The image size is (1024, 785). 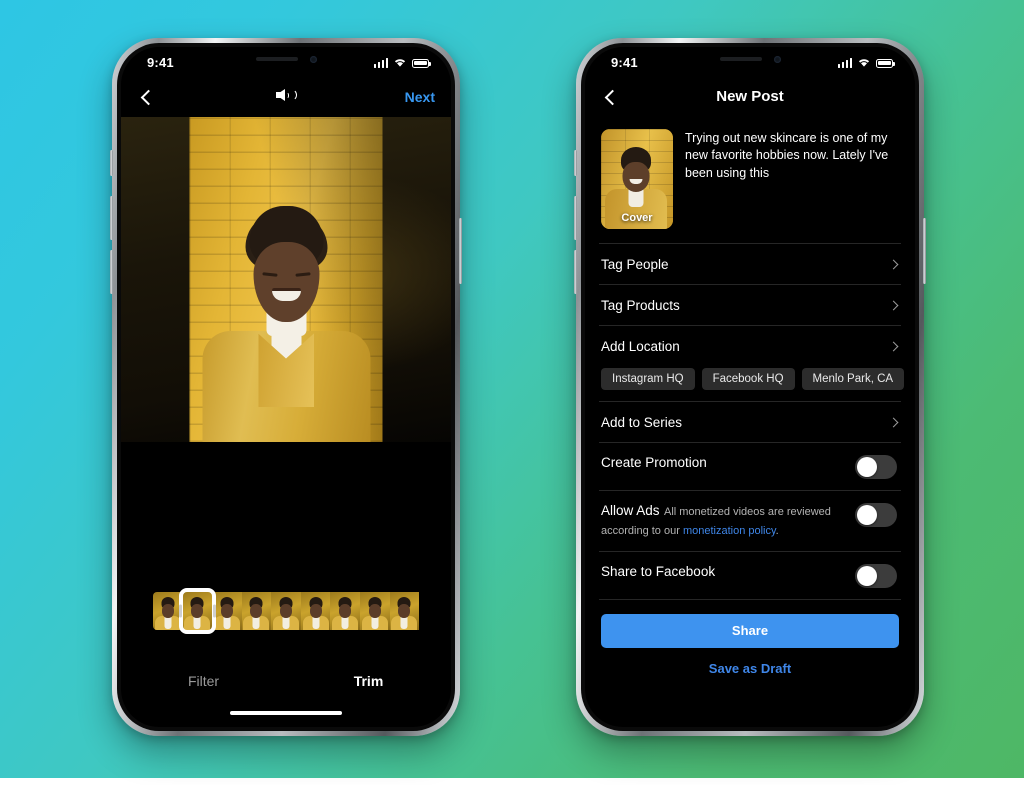 I want to click on toggle-label: Create Promotion, so click(x=654, y=462).